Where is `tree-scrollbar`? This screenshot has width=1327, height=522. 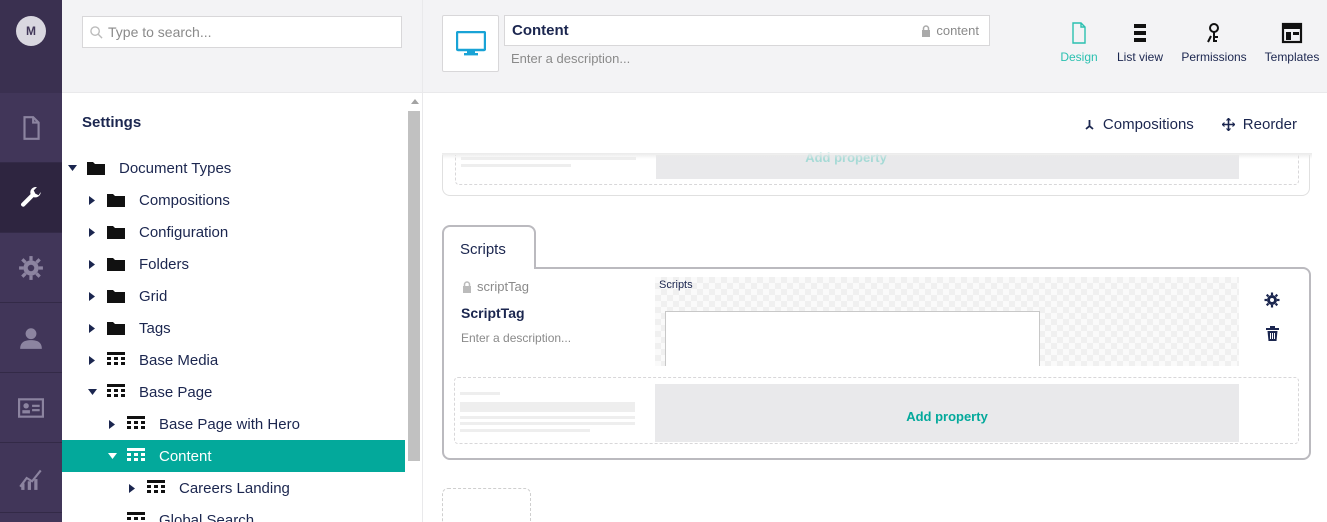
tree-scrollbar is located at coordinates (413, 309).